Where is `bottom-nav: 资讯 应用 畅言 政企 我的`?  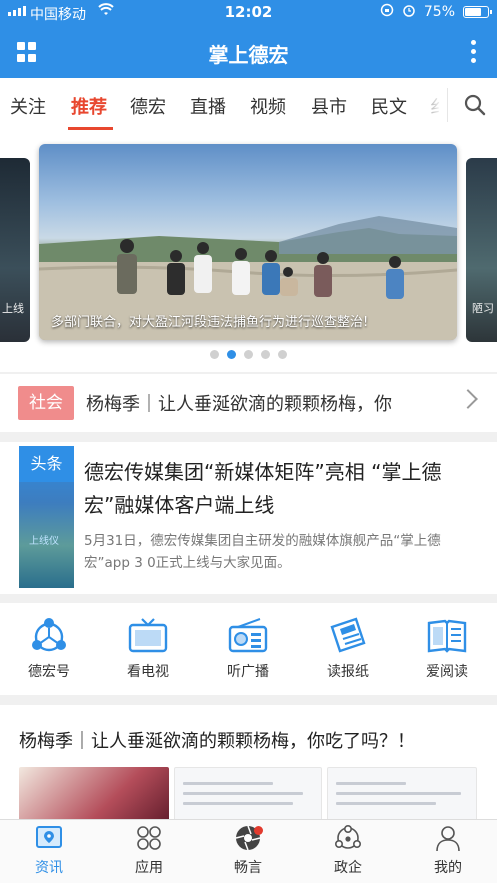 bottom-nav: 资讯 应用 畅言 政企 我的 is located at coordinates (248, 851).